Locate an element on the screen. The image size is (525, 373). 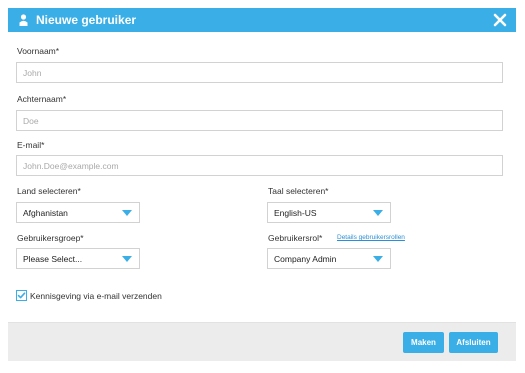
checkmark-icon is located at coordinates (21, 295).